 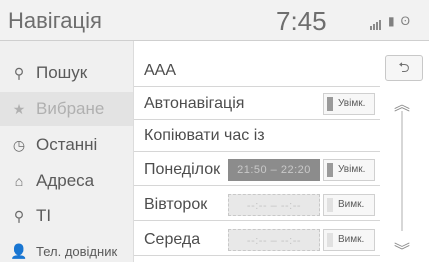 I want to click on day-label: Середа, so click(x=172, y=239).